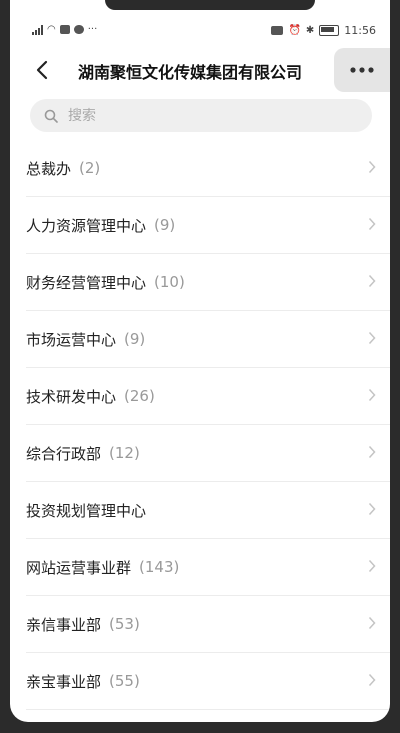  What do you see at coordinates (208, 339) in the screenshot?
I see `department-item: 市场运营中心 (9)` at bounding box center [208, 339].